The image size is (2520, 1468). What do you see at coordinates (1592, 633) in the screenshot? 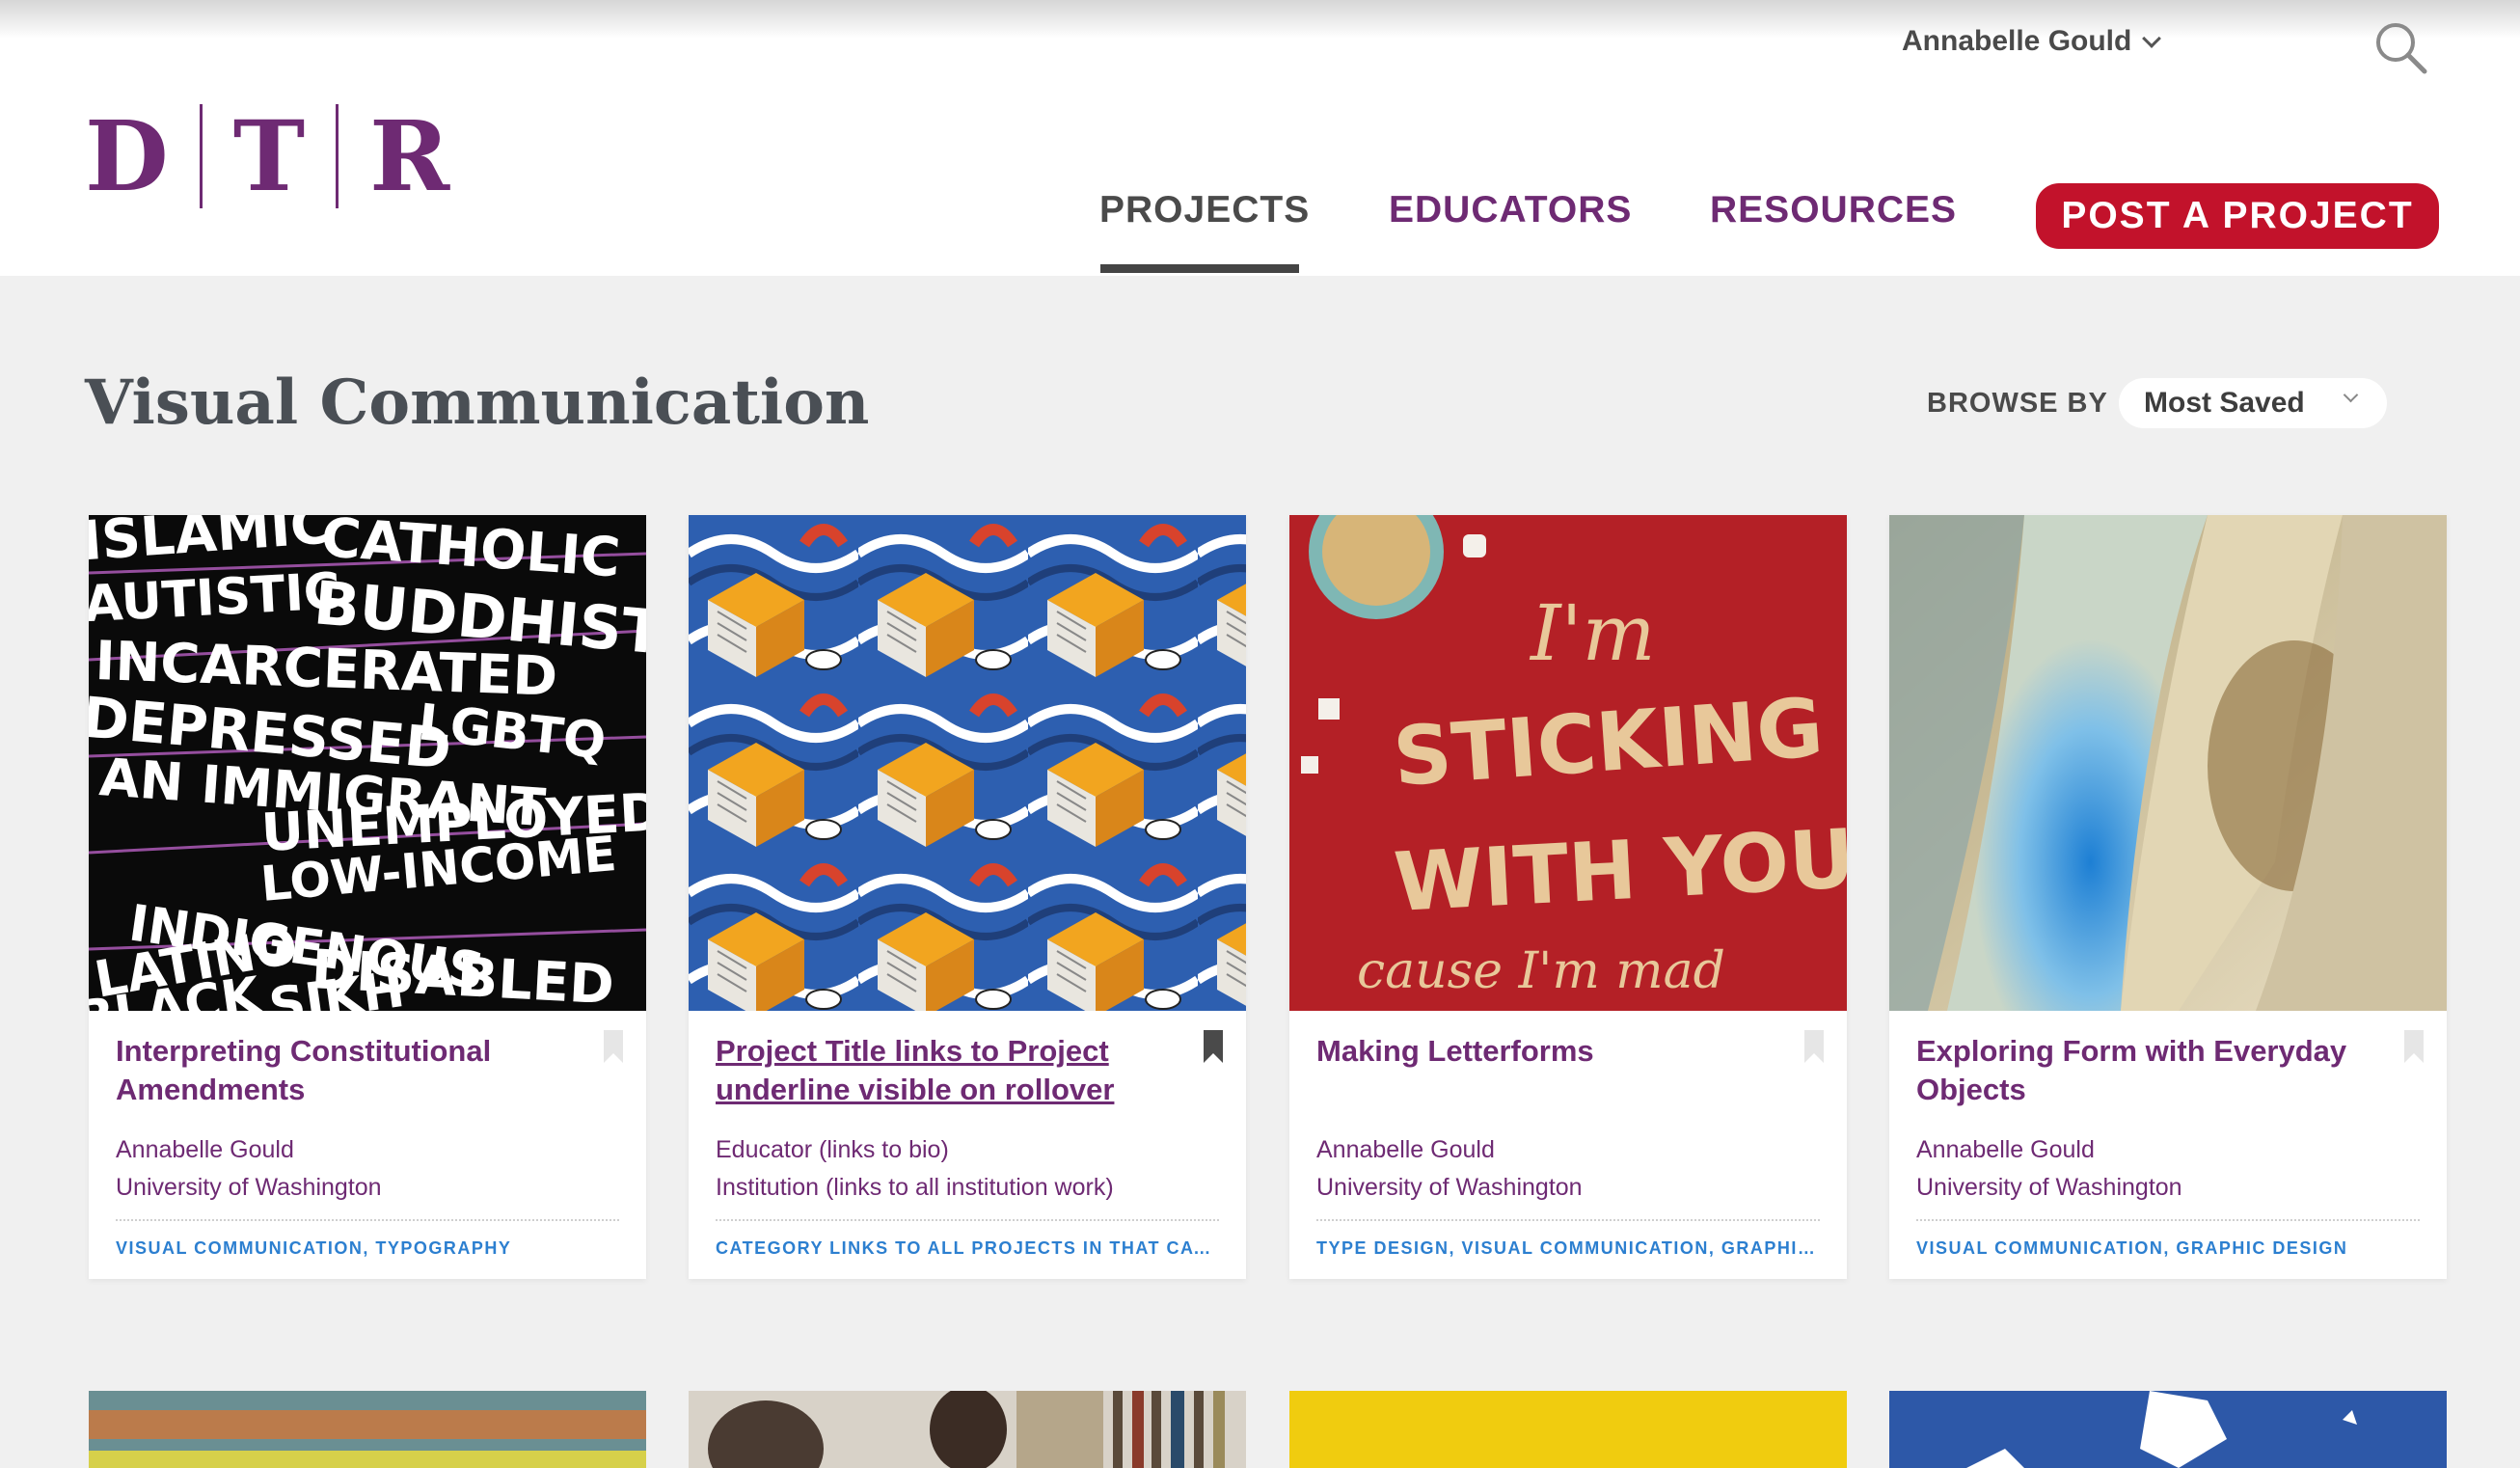
I see `letterform-text: I'm` at bounding box center [1592, 633].